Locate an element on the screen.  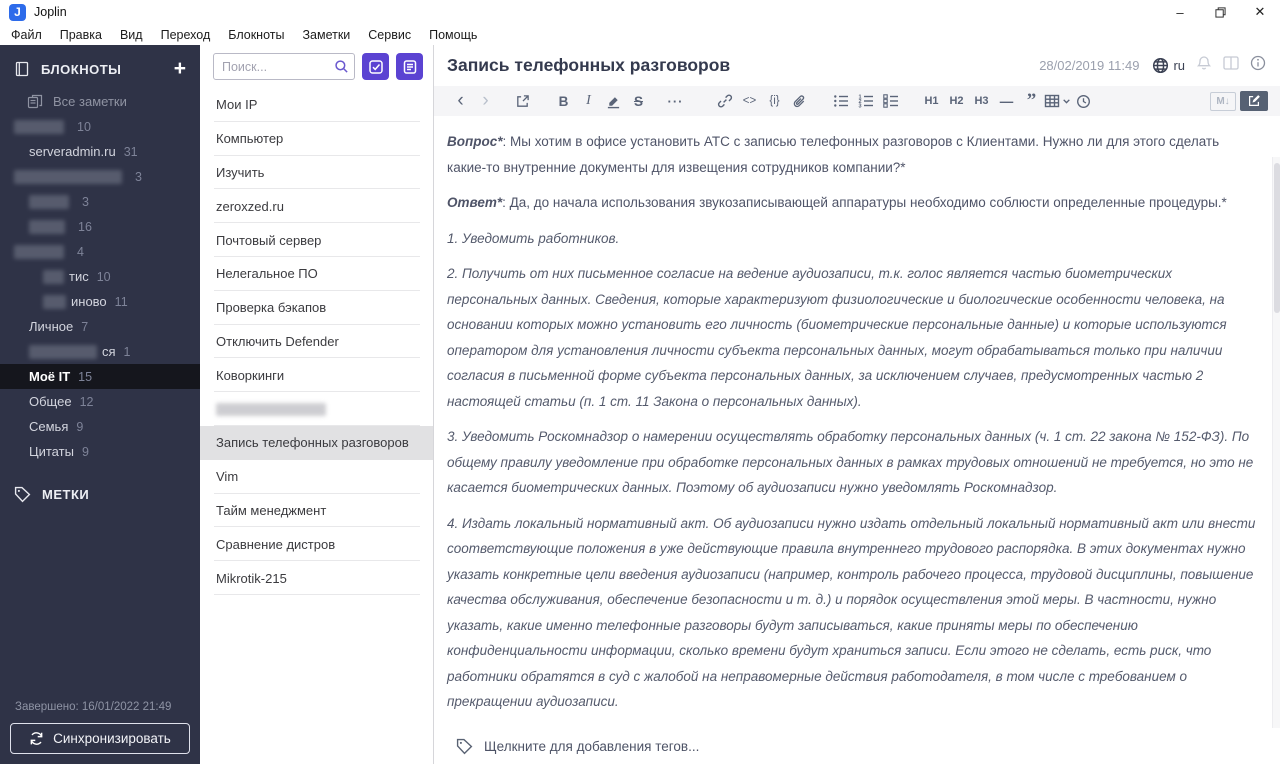
note-list-item: Сравнение дистров is located at coordinates (316, 544).